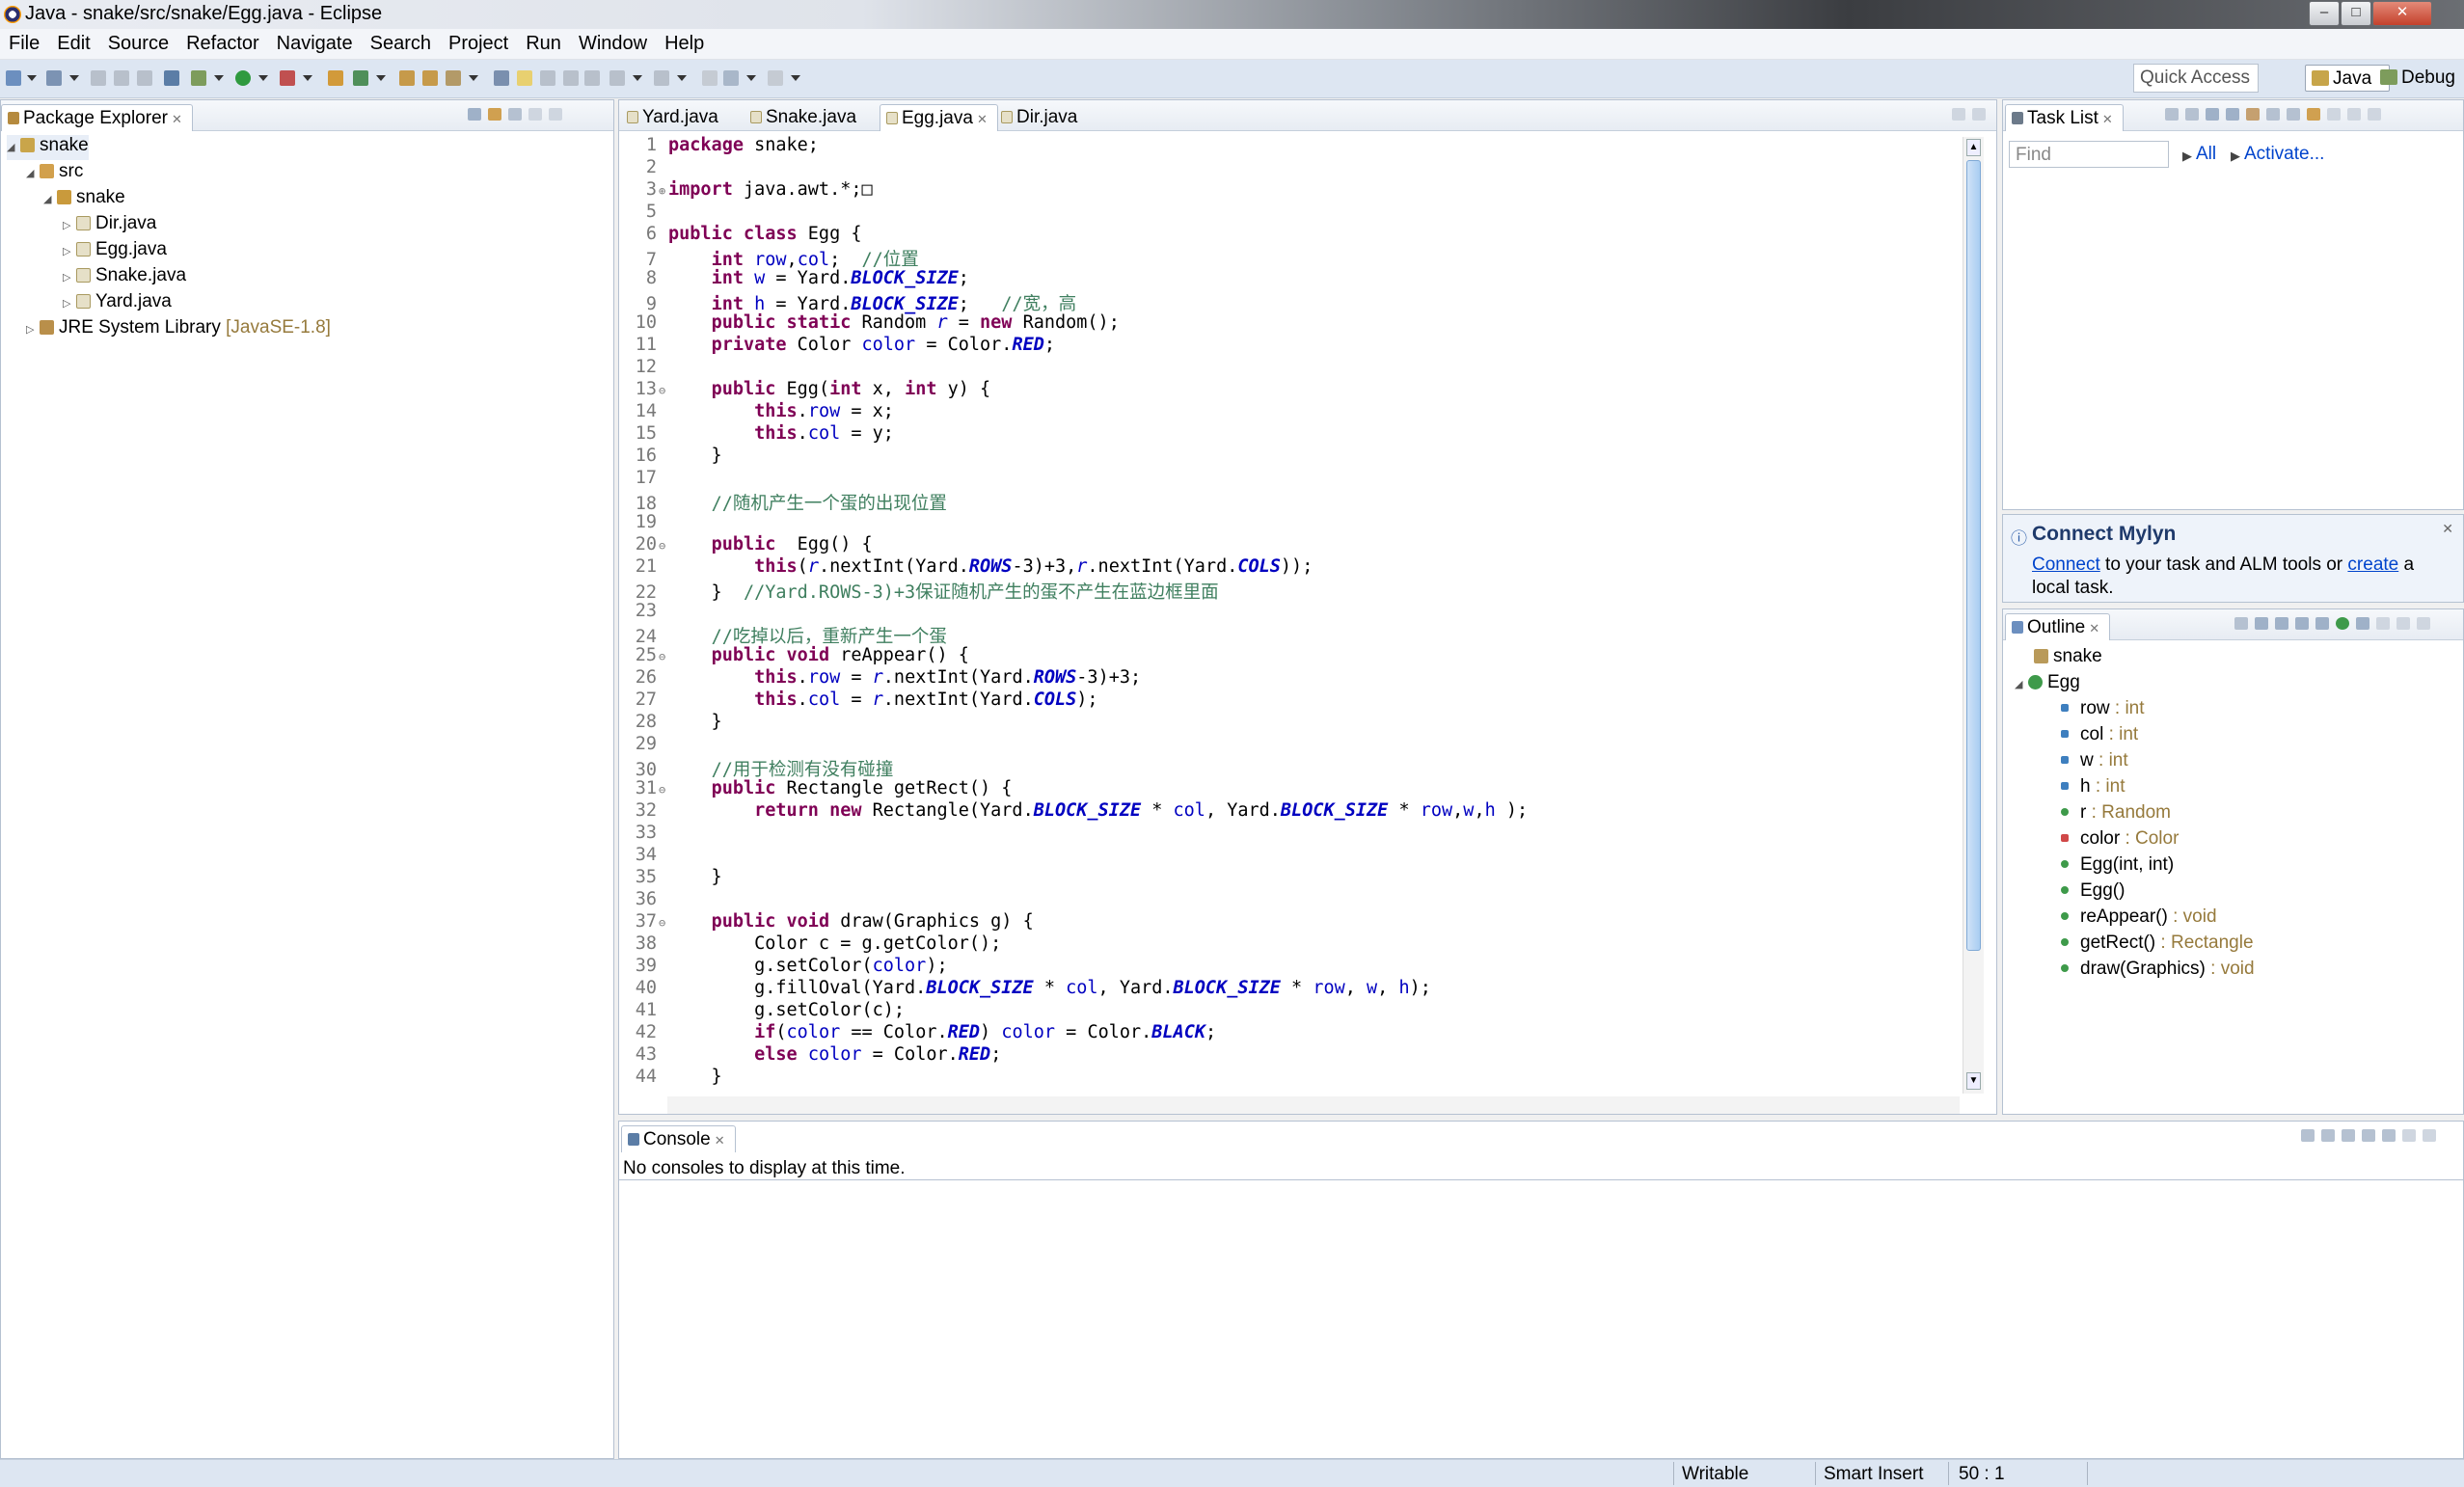 Image resolution: width=2464 pixels, height=1487 pixels. I want to click on tab-egg-java: Egg.java ✕, so click(939, 117).